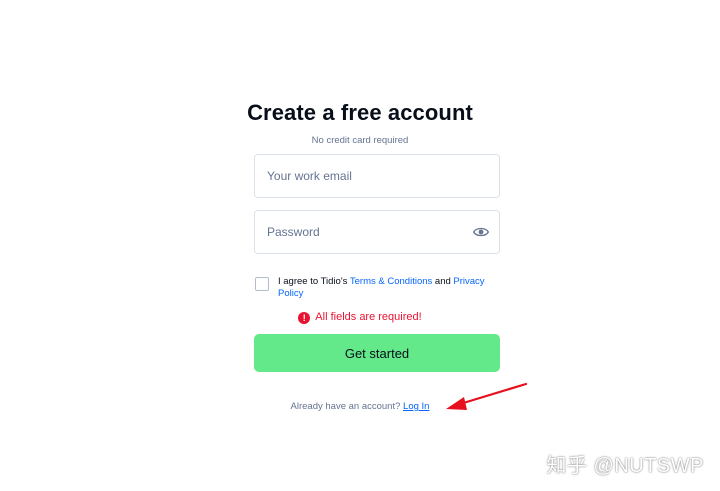 This screenshot has width=720, height=491. What do you see at coordinates (625, 466) in the screenshot?
I see `watermark: 知乎 @NUTSWP` at bounding box center [625, 466].